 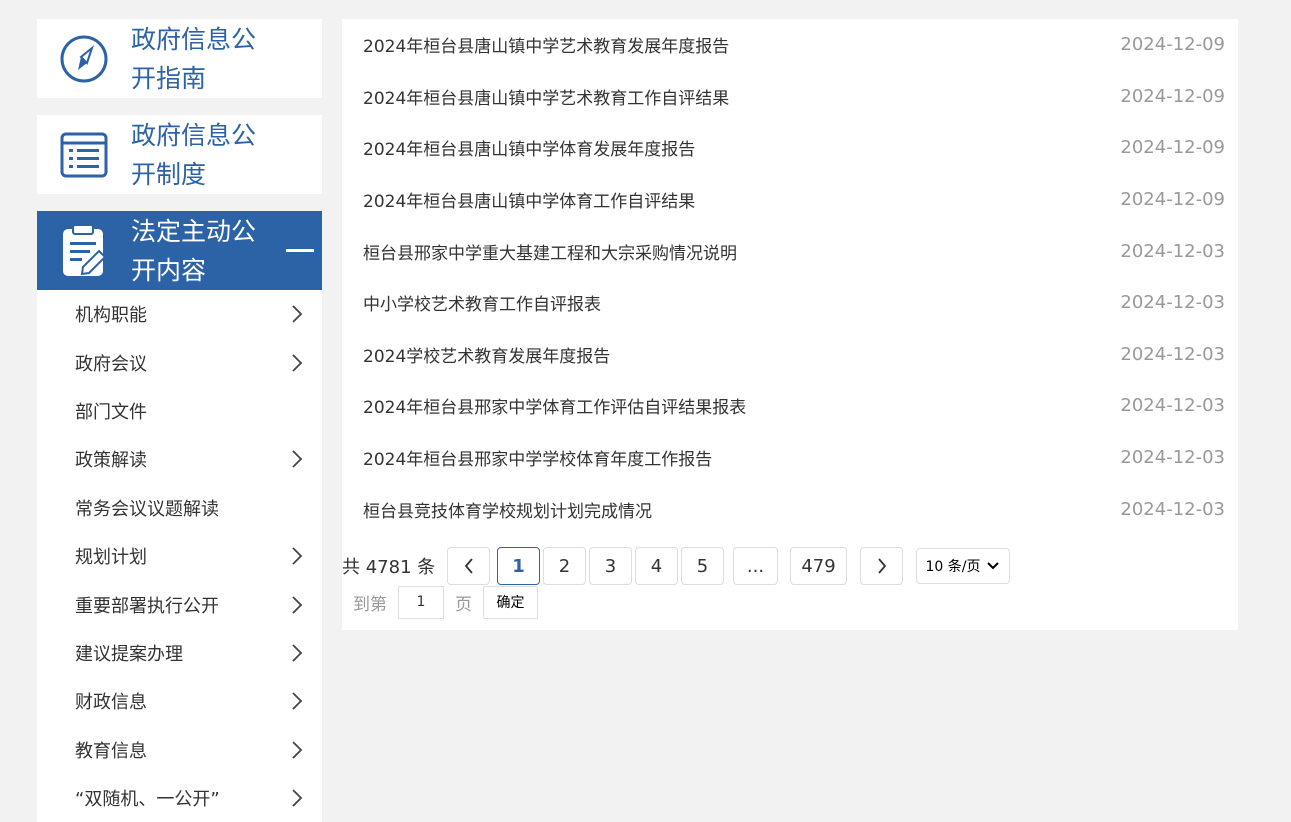 I want to click on goto-suffix: 页, so click(x=463, y=604).